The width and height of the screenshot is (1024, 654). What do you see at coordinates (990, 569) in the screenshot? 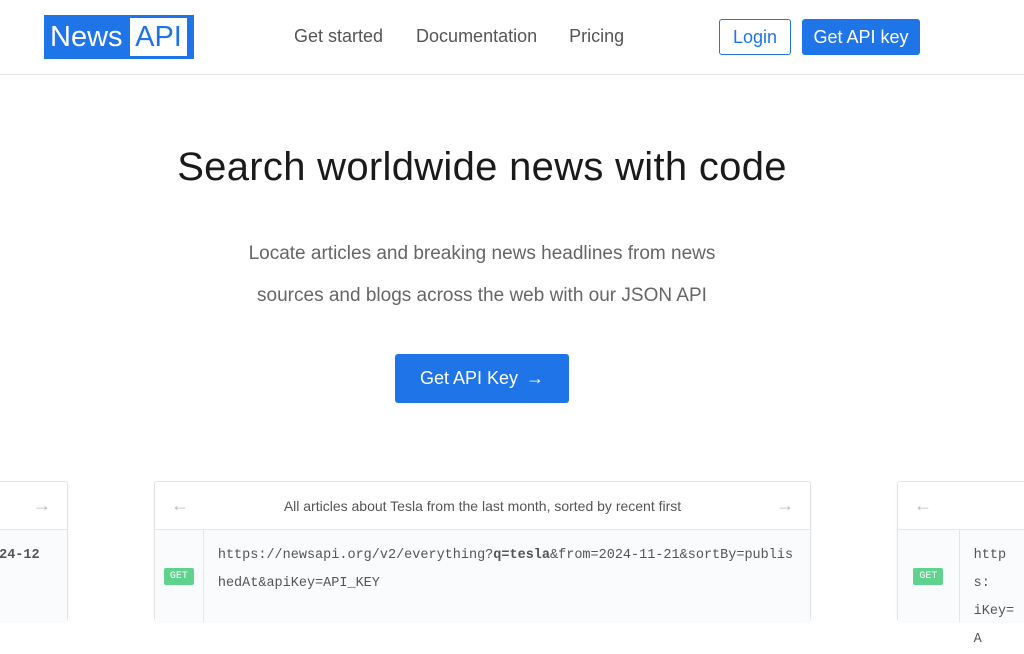
I see `url-part: https:` at bounding box center [990, 569].